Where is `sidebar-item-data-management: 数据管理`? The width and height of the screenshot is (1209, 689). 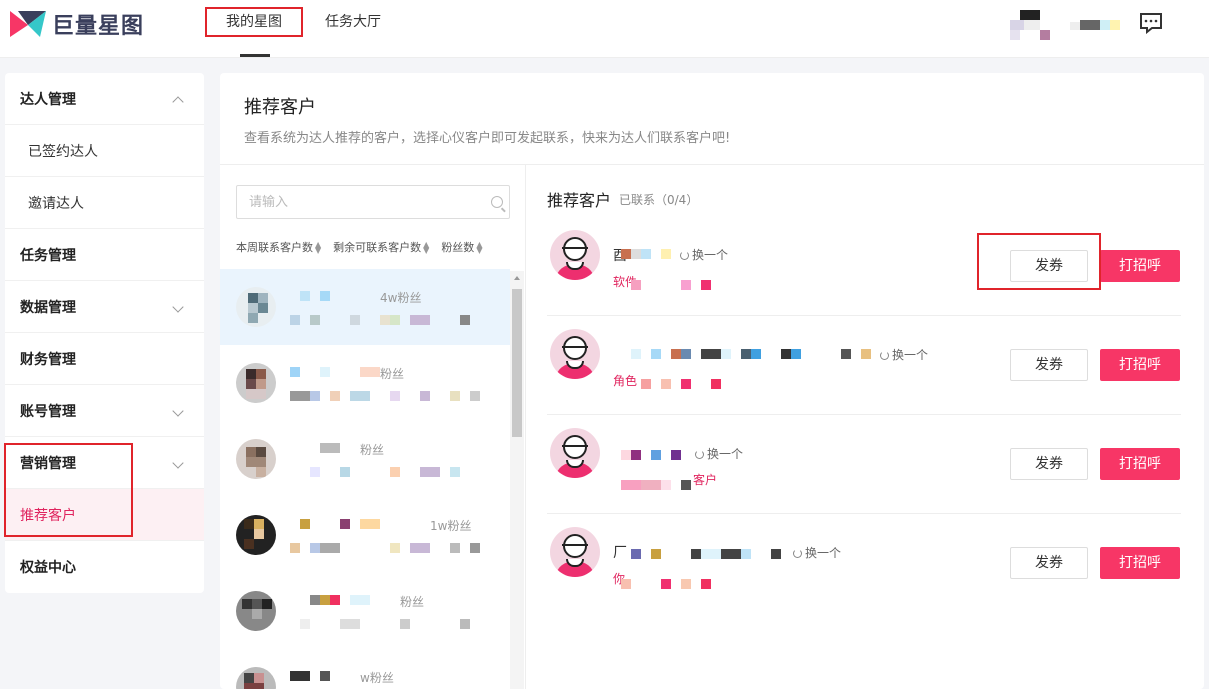 sidebar-item-data-management: 数据管理 is located at coordinates (104, 307).